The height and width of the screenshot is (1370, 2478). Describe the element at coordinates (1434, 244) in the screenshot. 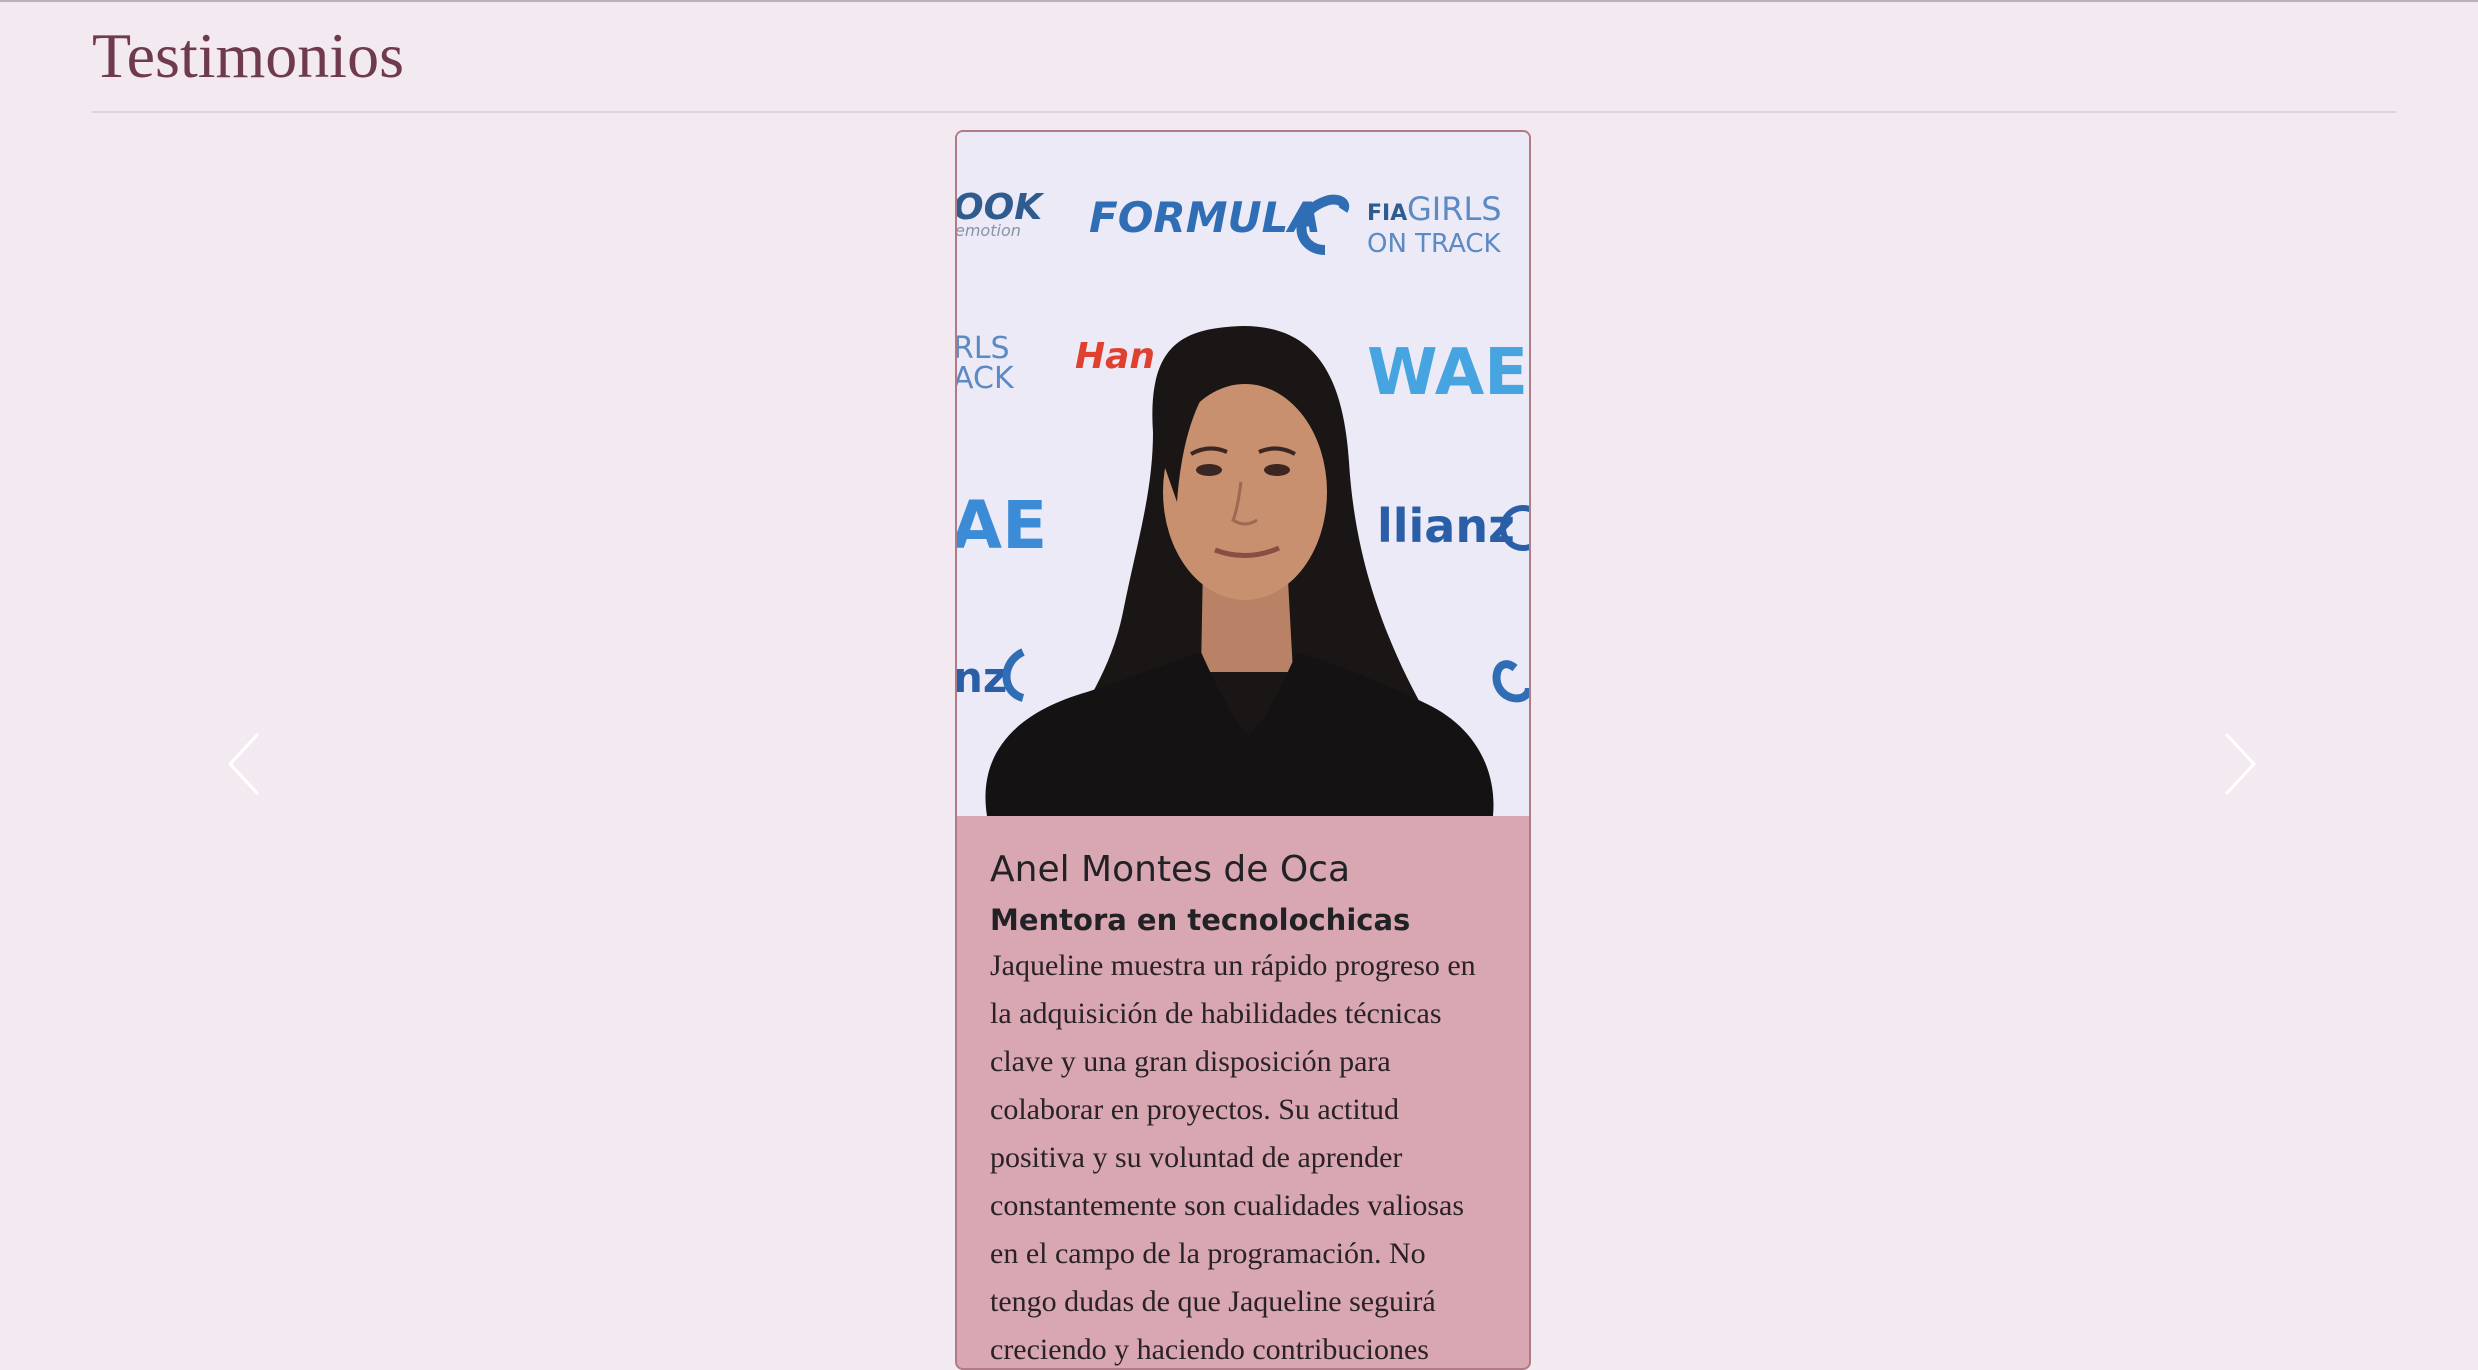

I see `backdrop-logo-text: ON TRACK` at that location.